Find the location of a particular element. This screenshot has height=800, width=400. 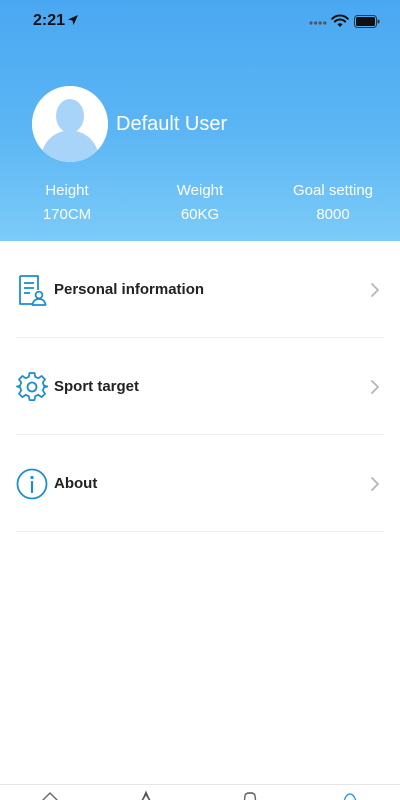

tab-device is located at coordinates (250, 795).